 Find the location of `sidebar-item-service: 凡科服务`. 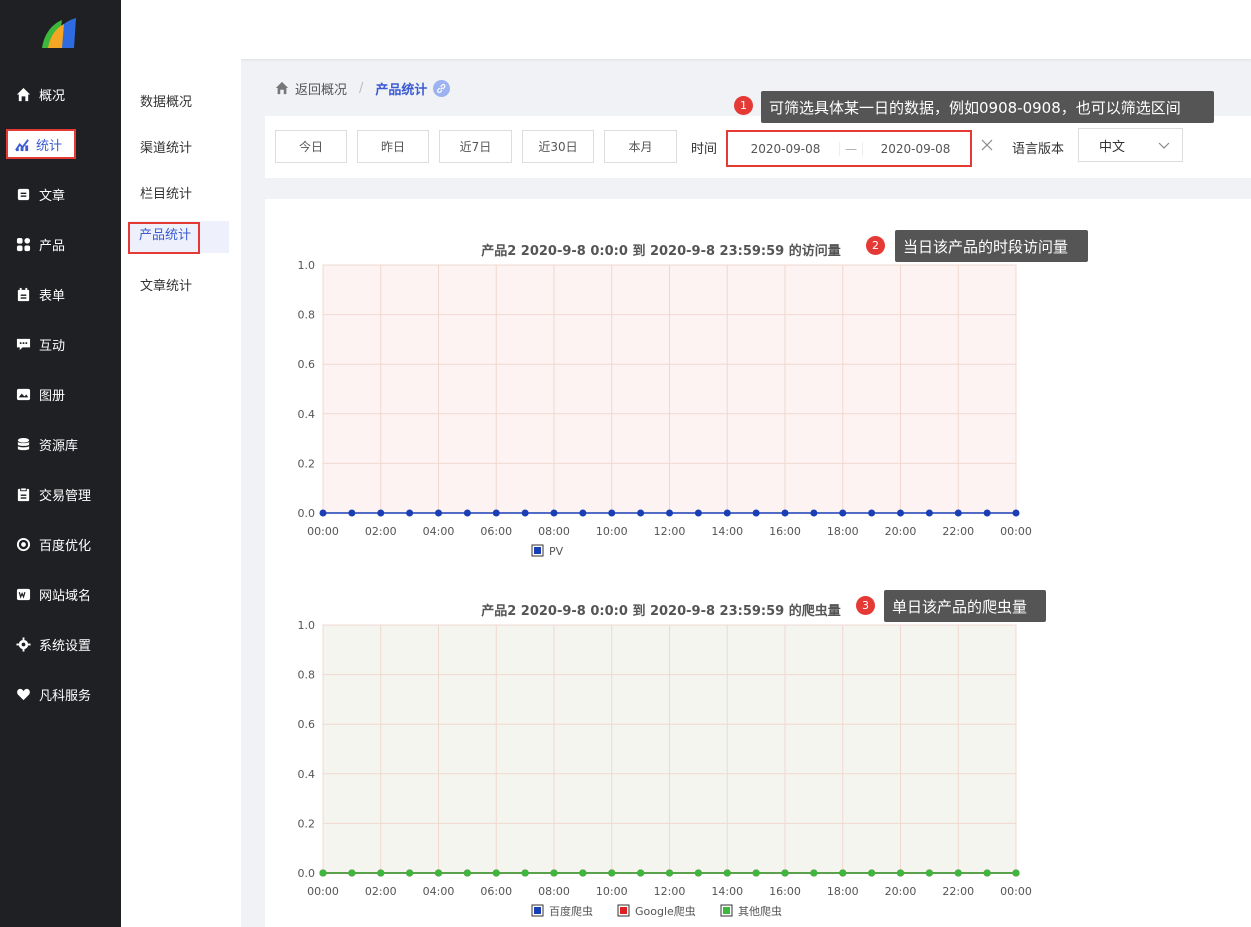

sidebar-item-service: 凡科服务 is located at coordinates (60, 694).